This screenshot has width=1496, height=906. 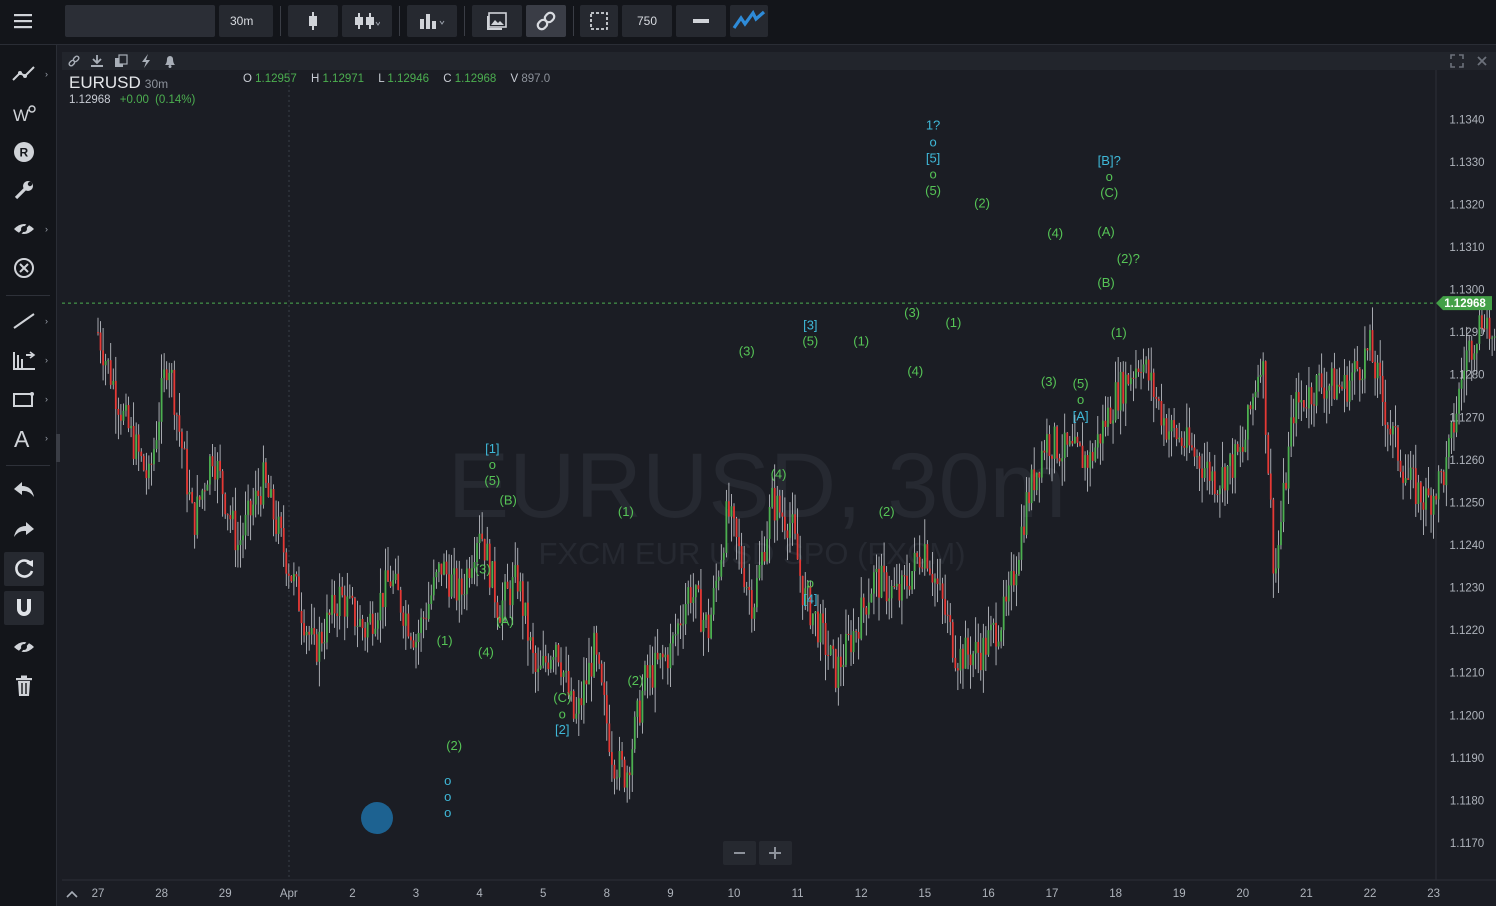 I want to click on settings-tool-button, so click(x=24, y=190).